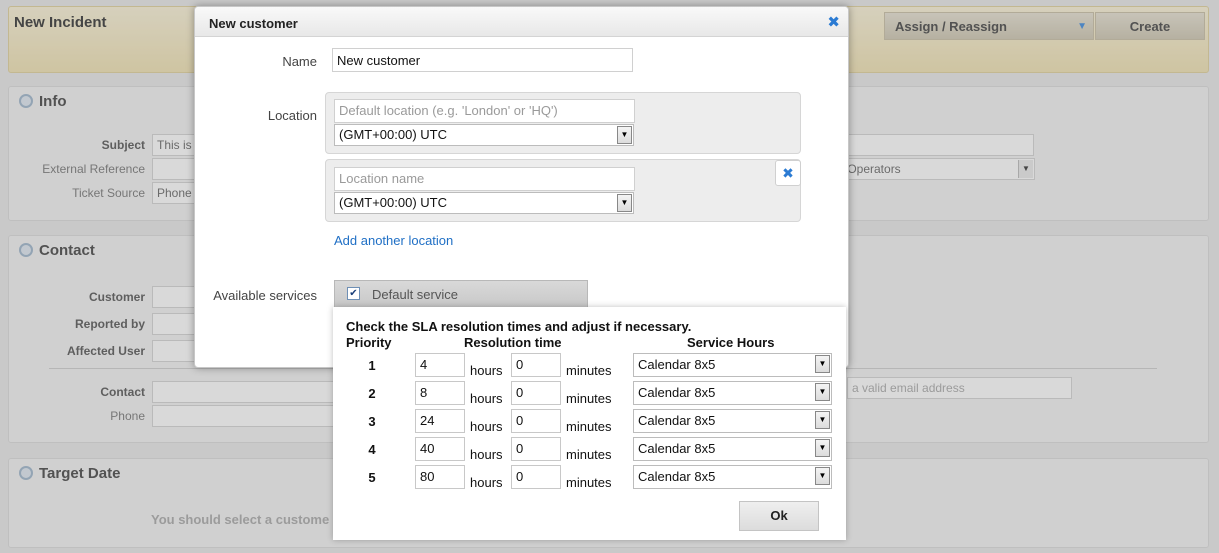 This screenshot has height=553, width=1219. What do you see at coordinates (440, 393) in the screenshot?
I see `hours-input: 8` at bounding box center [440, 393].